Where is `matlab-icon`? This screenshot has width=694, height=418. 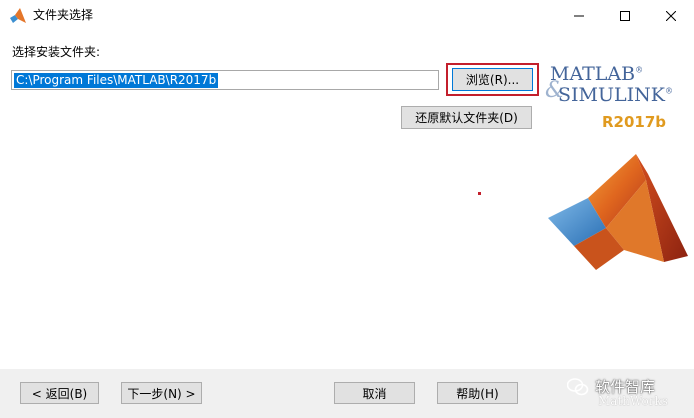
matlab-icon is located at coordinates (18, 15).